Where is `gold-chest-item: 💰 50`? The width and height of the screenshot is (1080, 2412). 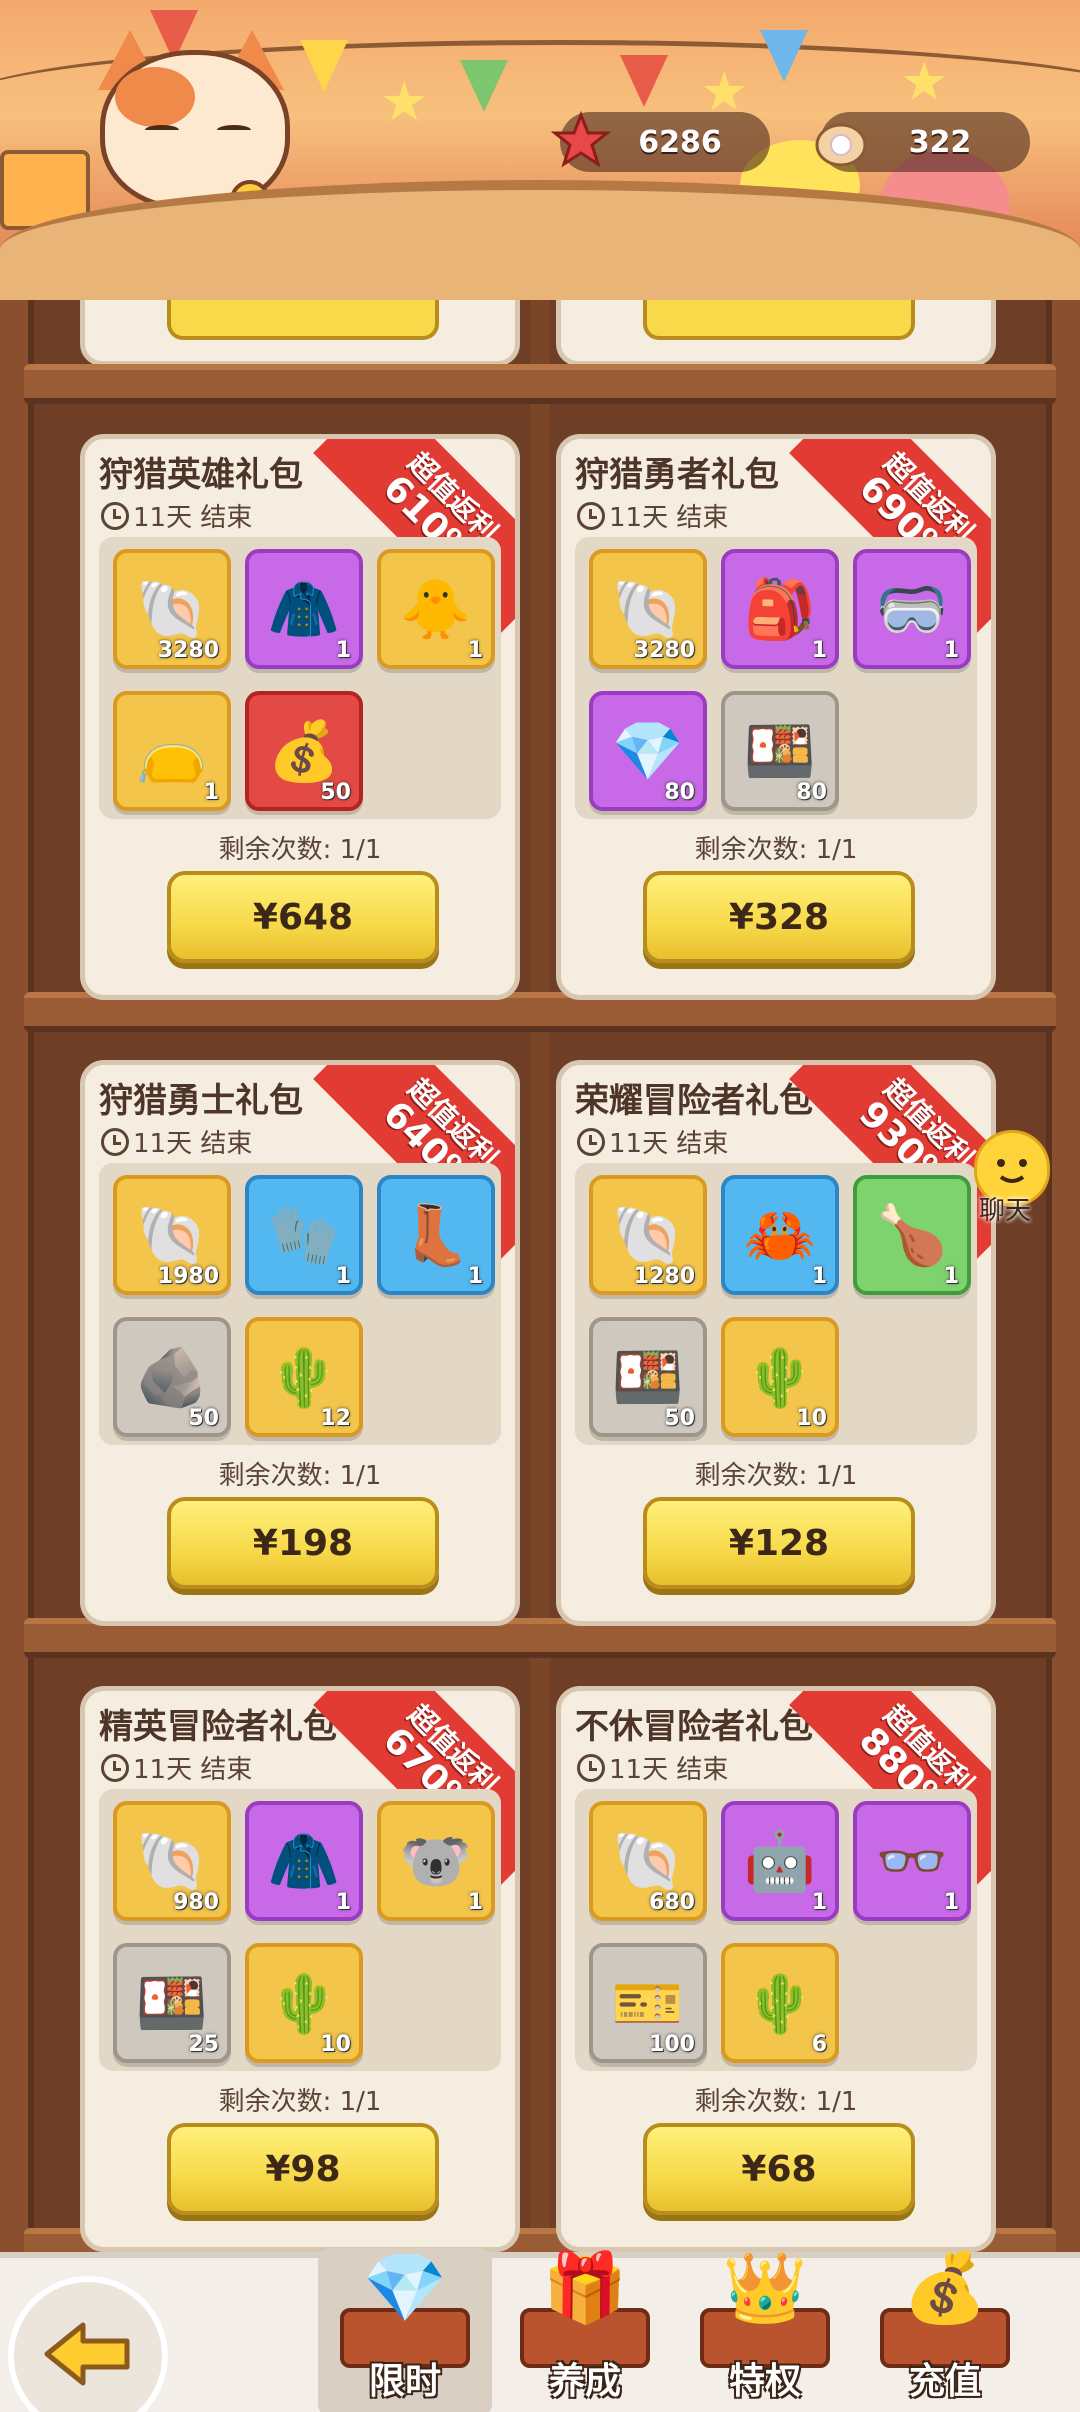 gold-chest-item: 💰 50 is located at coordinates (304, 751).